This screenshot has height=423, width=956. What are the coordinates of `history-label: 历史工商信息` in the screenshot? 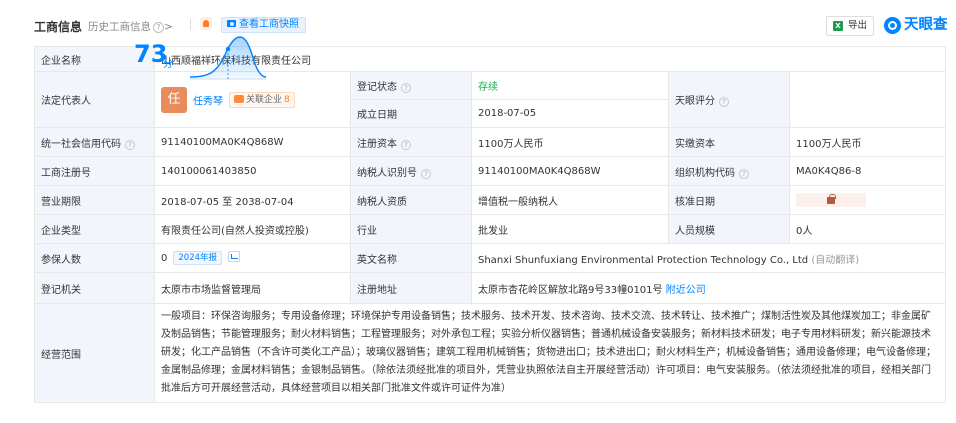 It's located at (119, 27).